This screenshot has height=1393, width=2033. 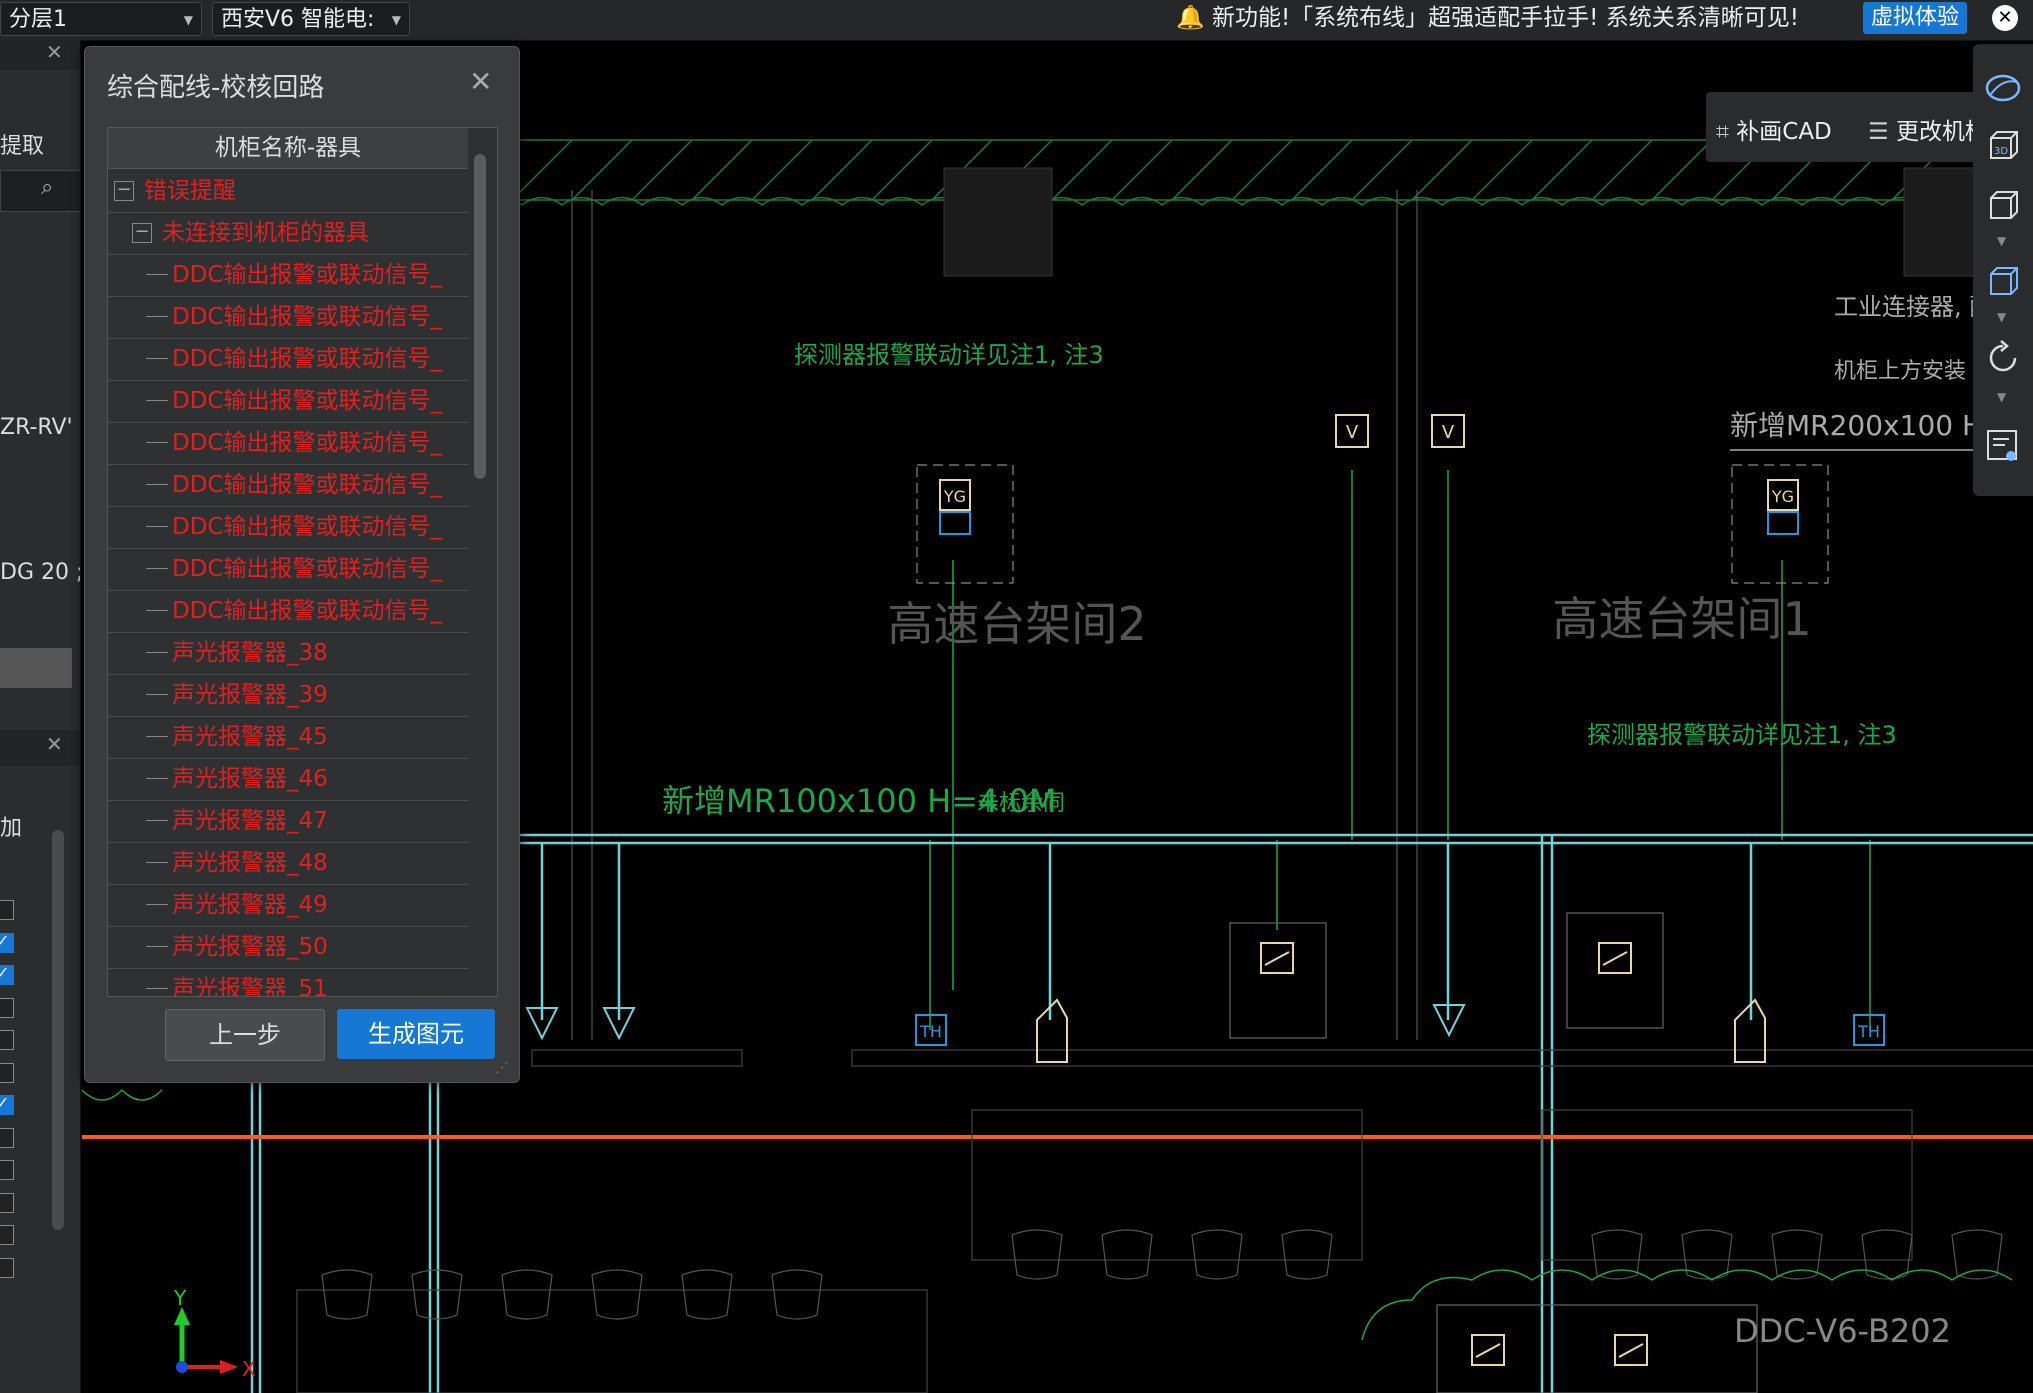 I want to click on yg-label: YG, so click(x=954, y=496).